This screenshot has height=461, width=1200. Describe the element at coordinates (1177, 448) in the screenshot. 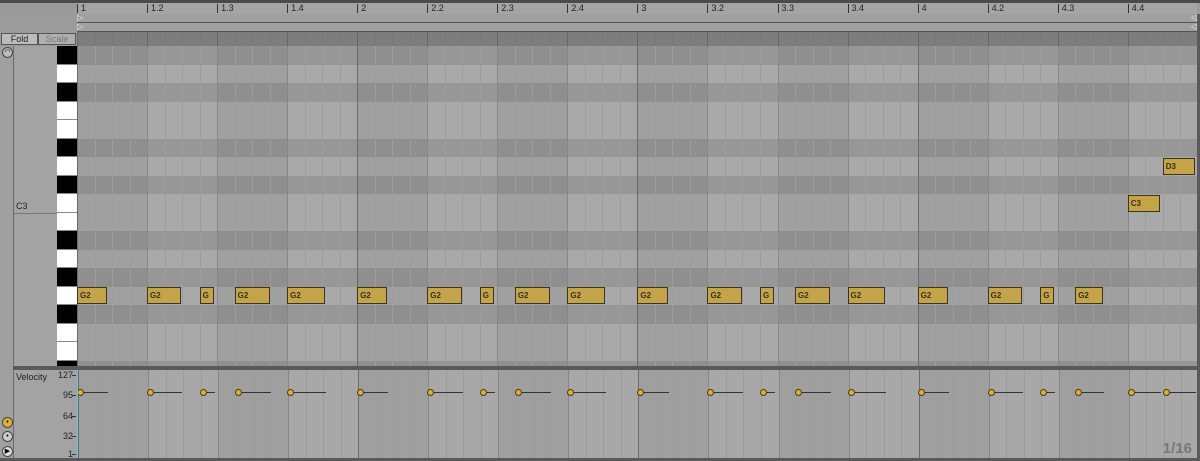

I see `grid-resolution-label: 1/16` at that location.